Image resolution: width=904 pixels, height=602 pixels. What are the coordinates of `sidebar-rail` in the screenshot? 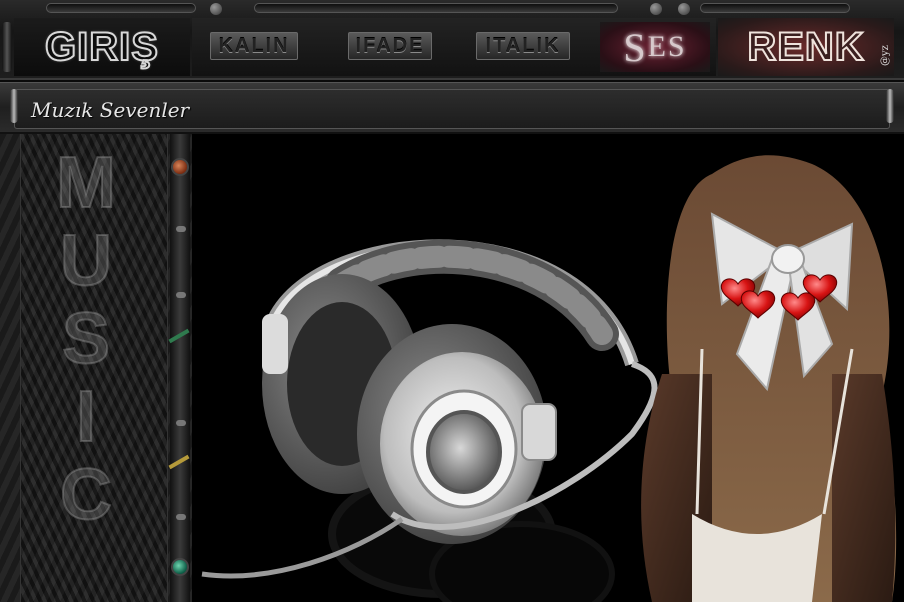 It's located at (180, 368).